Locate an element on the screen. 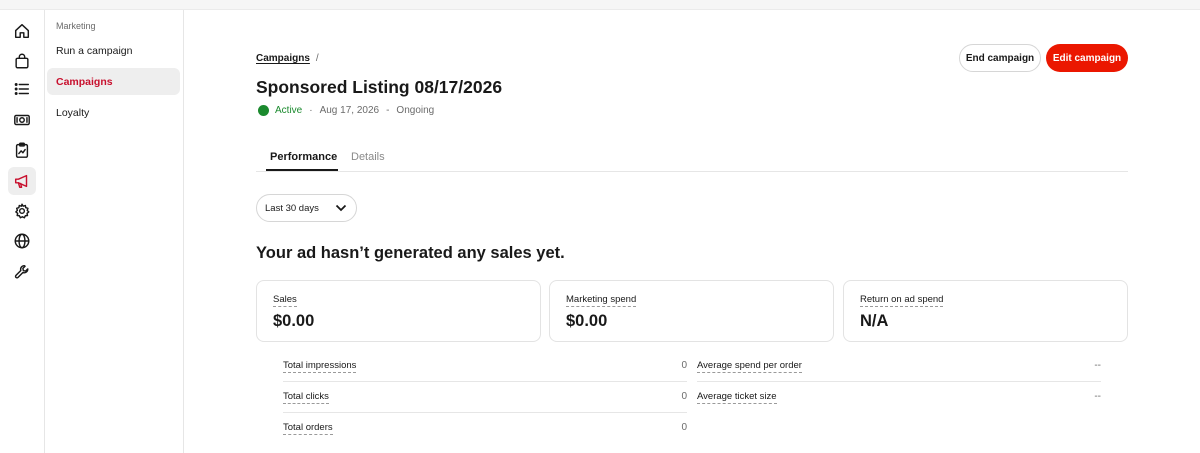 This screenshot has width=1200, height=453. clipboard-chart-icon is located at coordinates (22, 150).